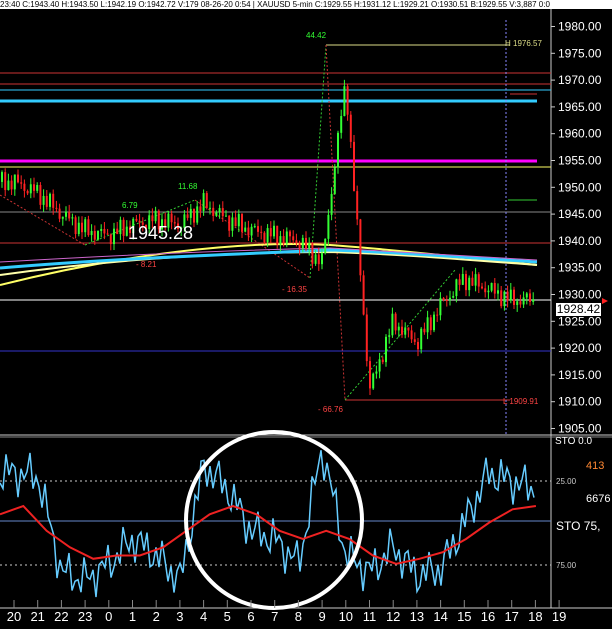  Describe the element at coordinates (417, 616) in the screenshot. I see `time-label: 13` at that location.